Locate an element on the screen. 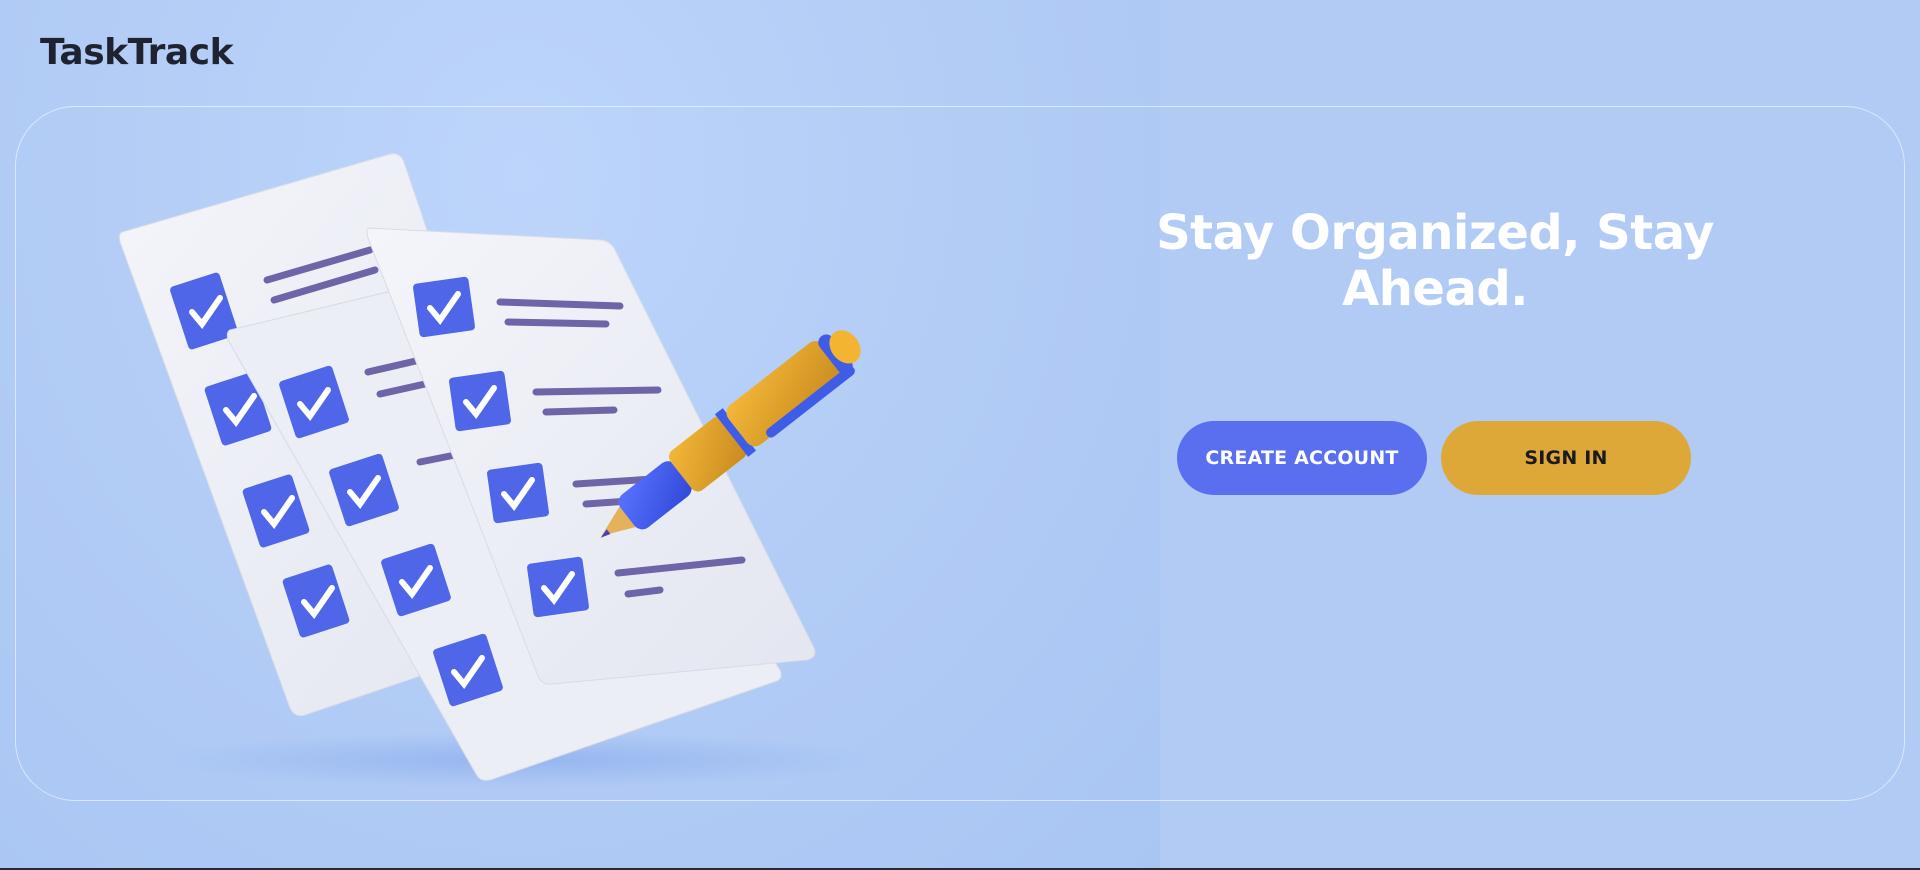 This screenshot has height=870, width=1920. sign-in-button: SIGN IN is located at coordinates (1566, 458).